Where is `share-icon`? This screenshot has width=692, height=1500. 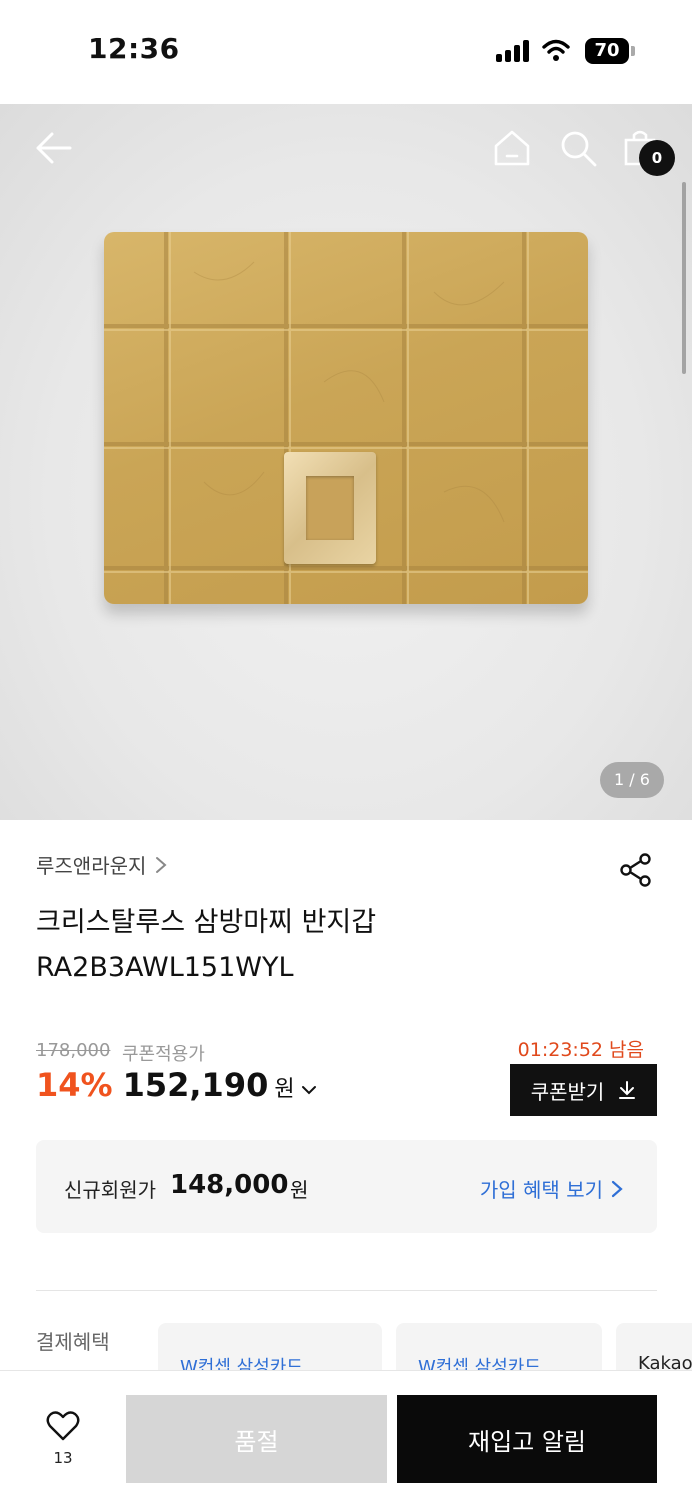
share-icon is located at coordinates (636, 870).